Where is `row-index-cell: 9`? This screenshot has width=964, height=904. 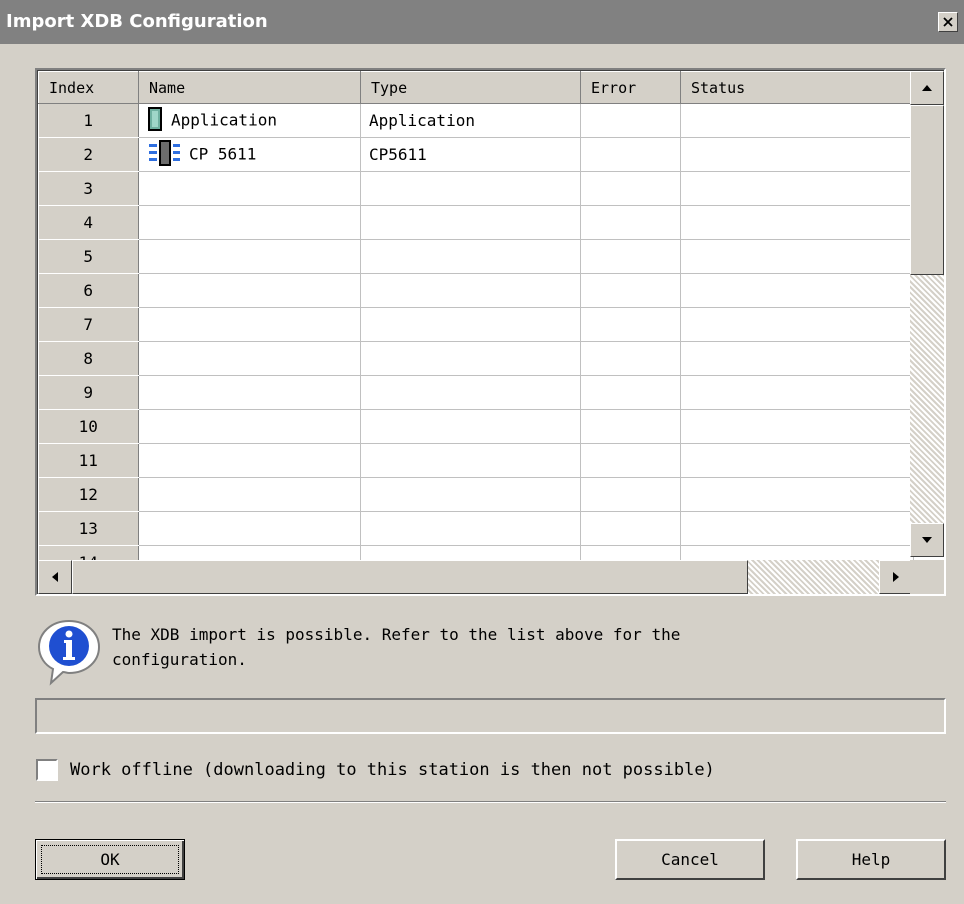 row-index-cell: 9 is located at coordinates (88, 392).